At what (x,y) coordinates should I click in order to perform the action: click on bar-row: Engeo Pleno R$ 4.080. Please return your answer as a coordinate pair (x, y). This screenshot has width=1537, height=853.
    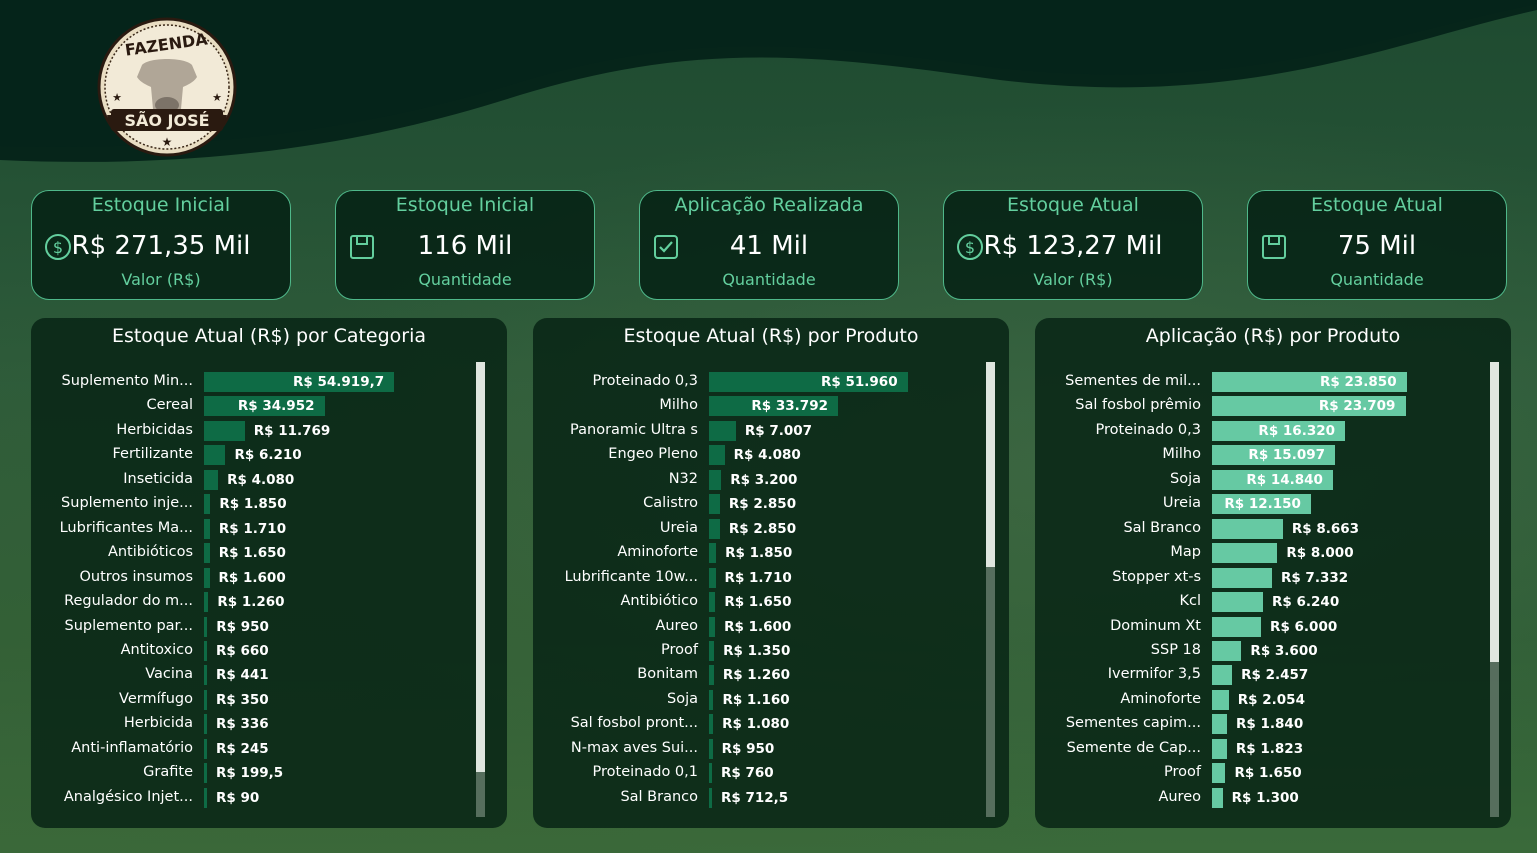
    Looking at the image, I should click on (771, 455).